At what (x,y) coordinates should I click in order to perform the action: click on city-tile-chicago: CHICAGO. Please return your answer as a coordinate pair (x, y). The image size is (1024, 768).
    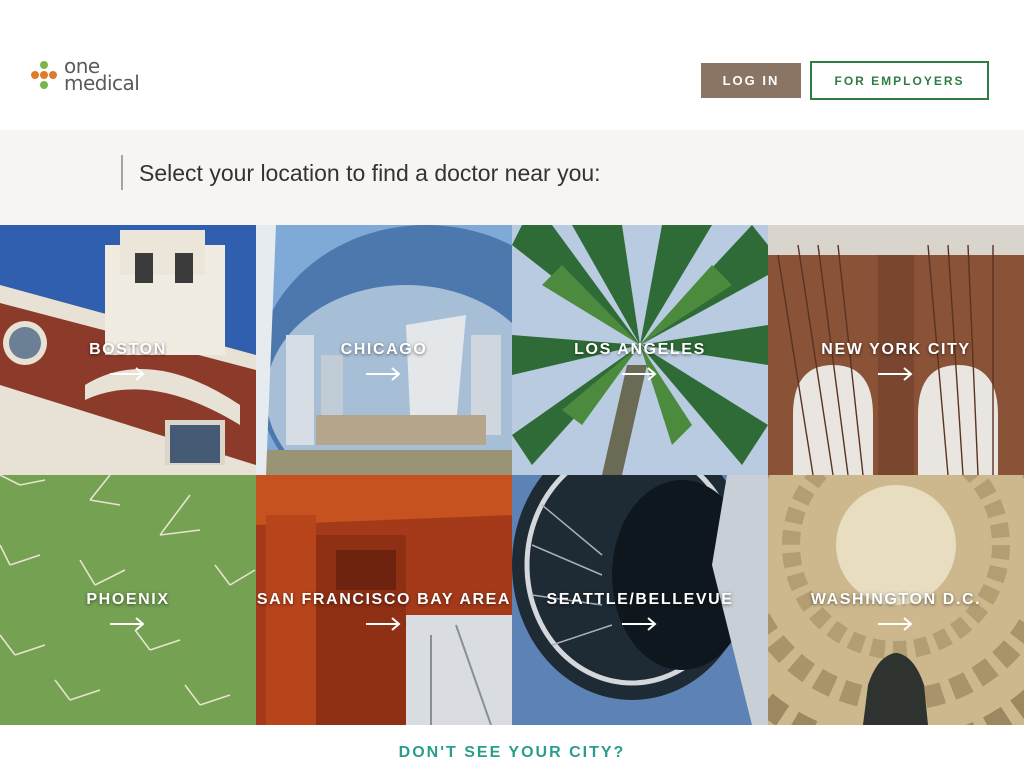
    Looking at the image, I should click on (384, 350).